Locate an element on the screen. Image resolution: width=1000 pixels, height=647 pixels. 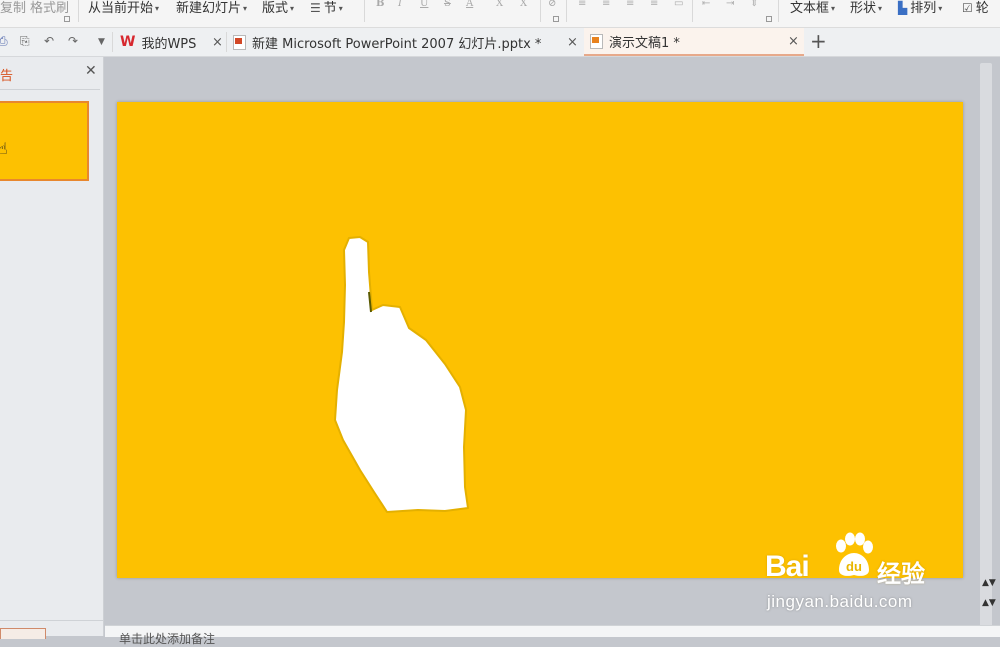
align-left-icon: ≡ is located at coordinates (582, 4).